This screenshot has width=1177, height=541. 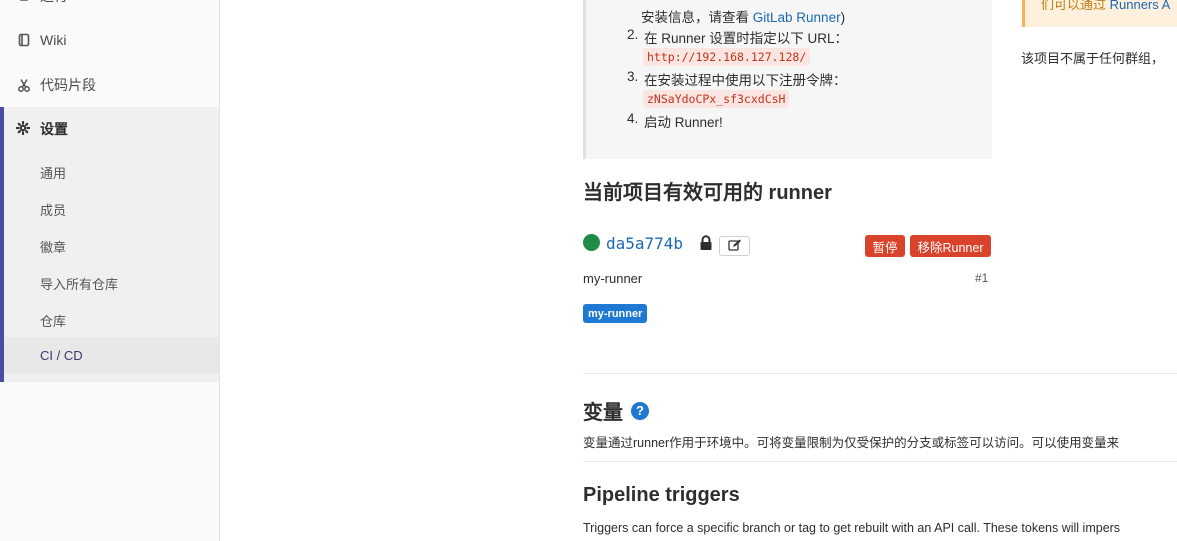 I want to click on sidebar-item-label: Wiki, so click(x=53, y=40).